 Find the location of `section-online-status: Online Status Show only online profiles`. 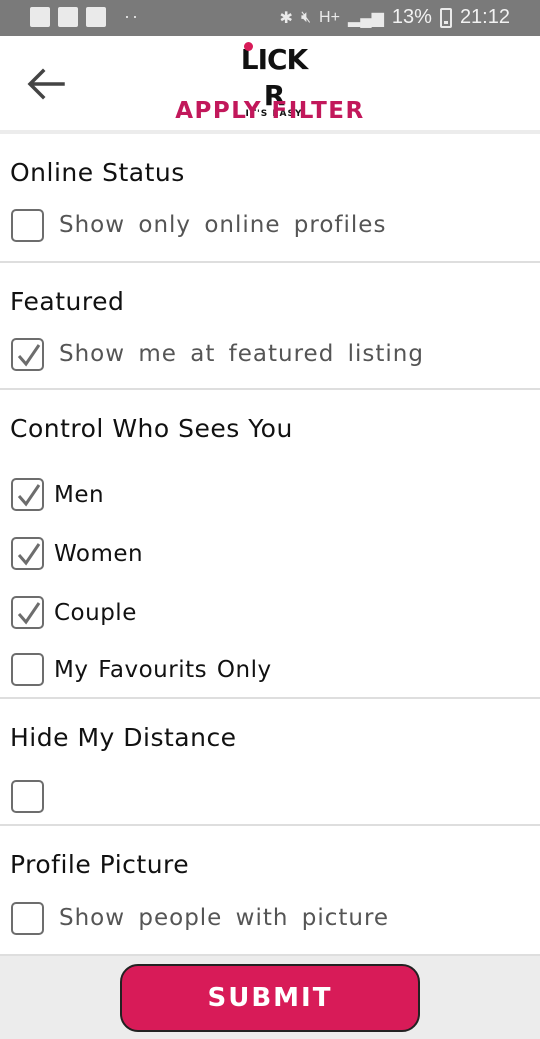

section-online-status: Online Status Show only online profiles is located at coordinates (270, 198).